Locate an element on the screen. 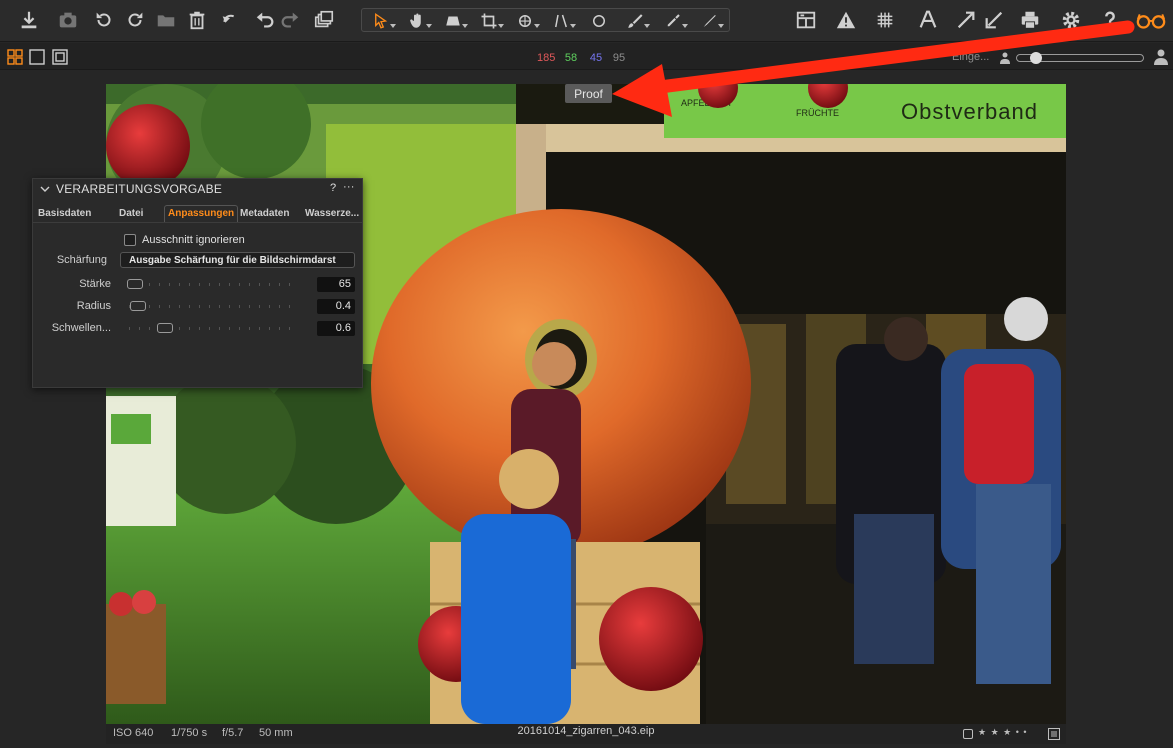 This screenshot has height=748, width=1173. camera-icon is located at coordinates (68, 20).